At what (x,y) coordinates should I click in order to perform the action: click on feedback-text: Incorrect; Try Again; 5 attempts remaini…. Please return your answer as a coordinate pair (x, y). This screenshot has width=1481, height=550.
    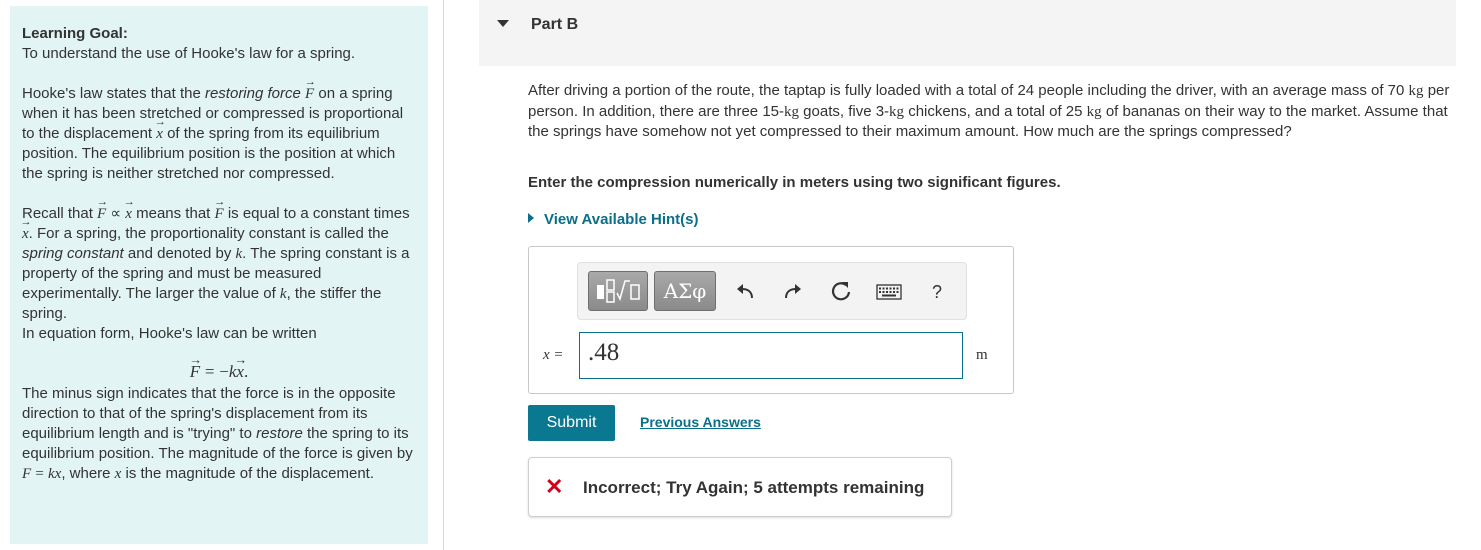
    Looking at the image, I should click on (754, 487).